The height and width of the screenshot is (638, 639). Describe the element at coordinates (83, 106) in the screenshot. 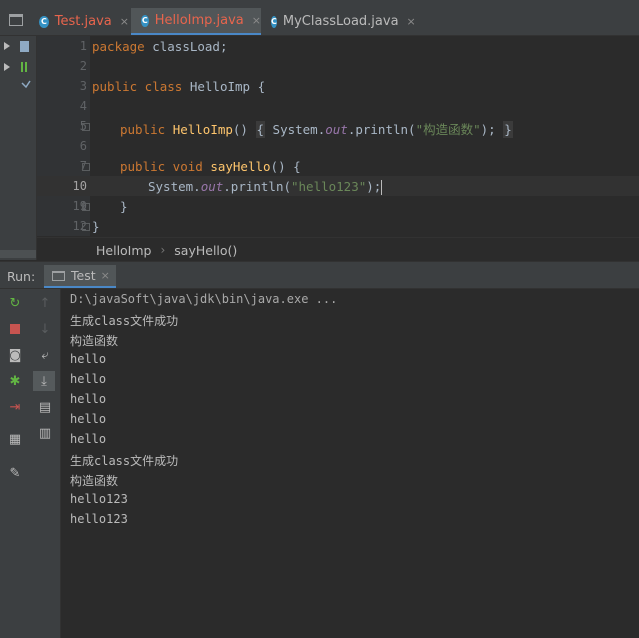

I see `line-number: 4` at that location.